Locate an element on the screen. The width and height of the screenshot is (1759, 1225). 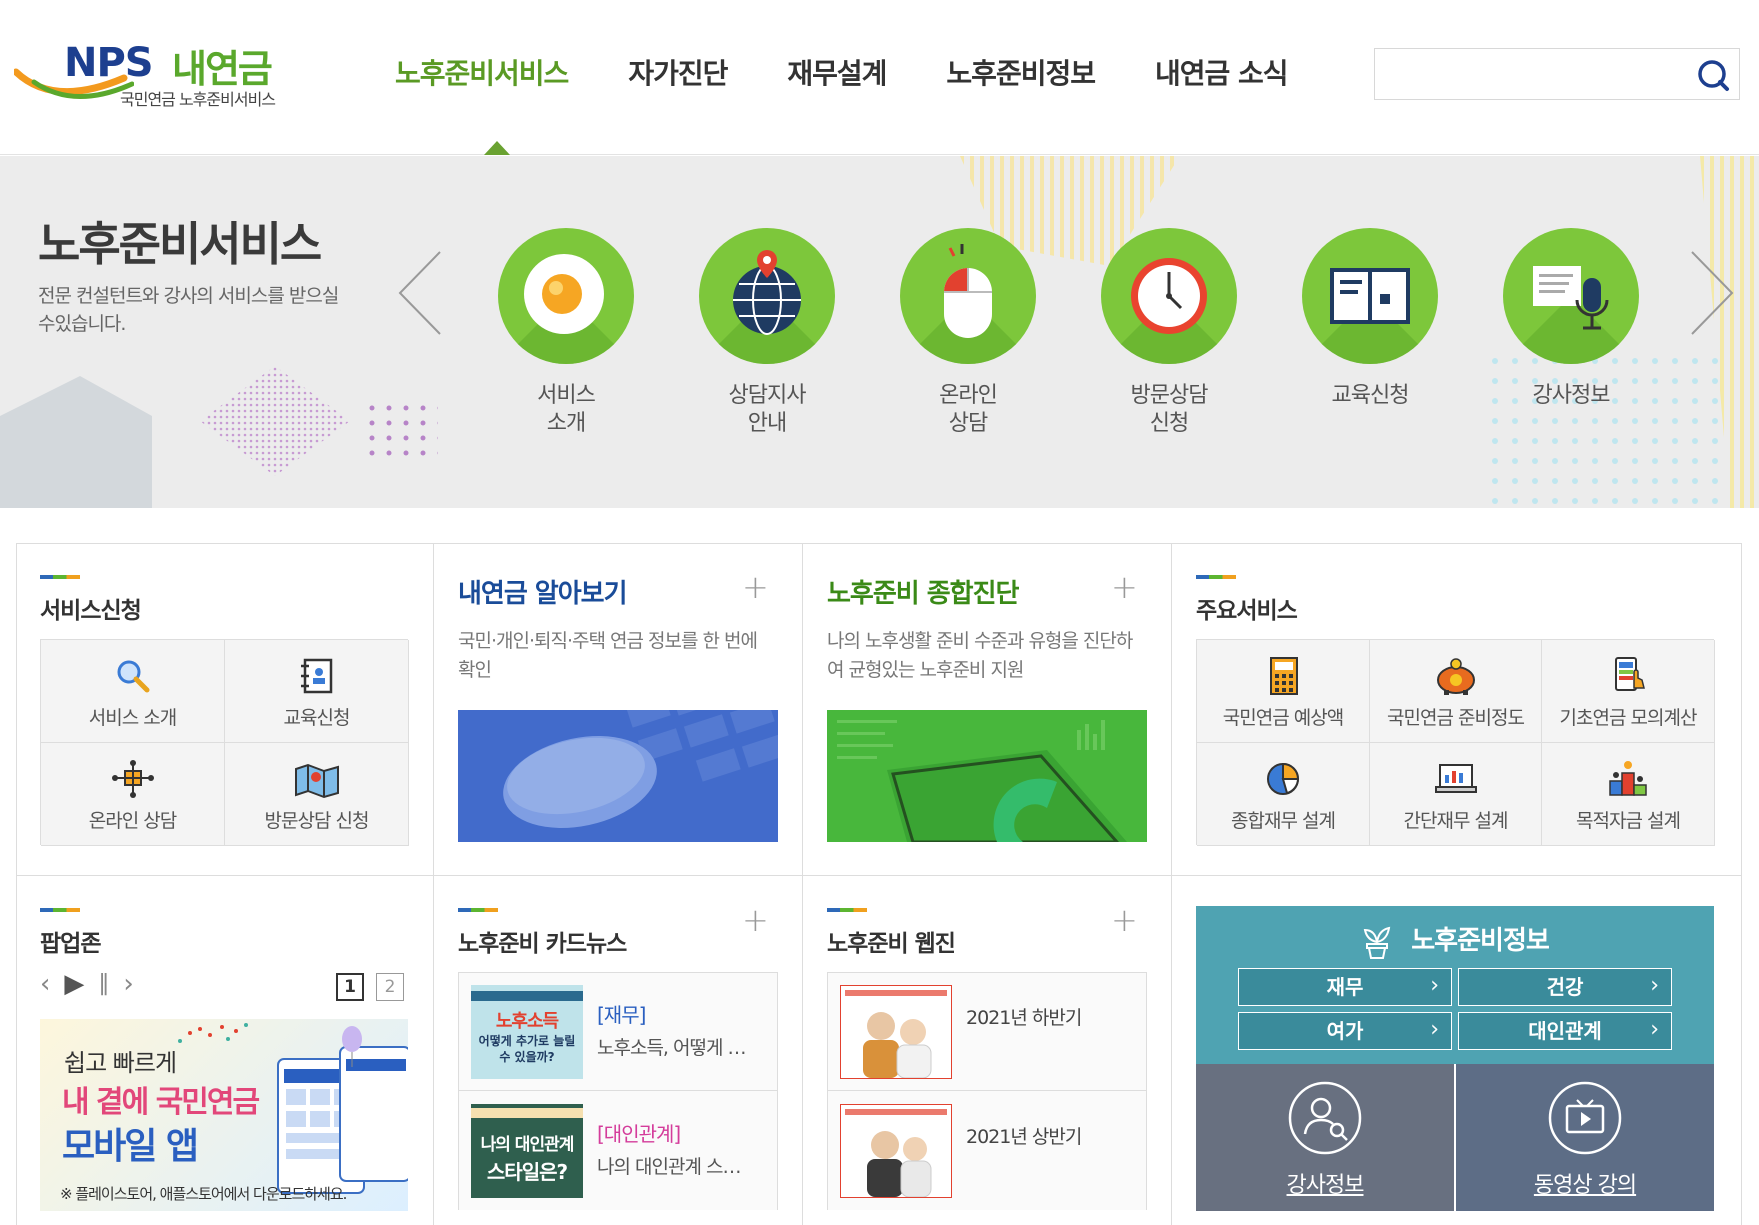
card-news-tag: [대인관계] is located at coordinates (639, 1134).